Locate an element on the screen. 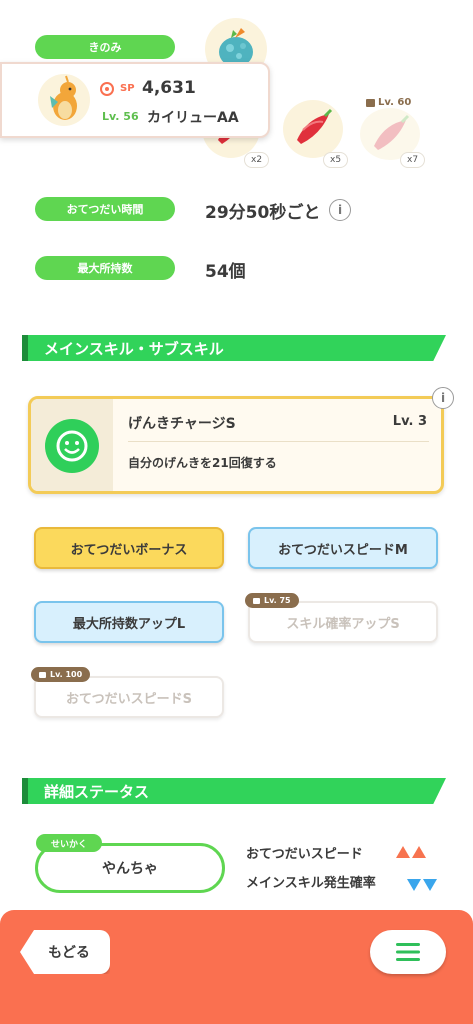  sp-label: SP is located at coordinates (127, 88).